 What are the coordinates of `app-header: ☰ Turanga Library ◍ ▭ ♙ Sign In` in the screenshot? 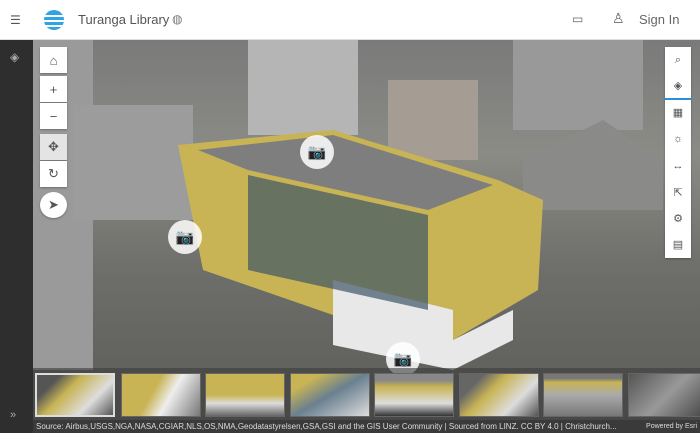 It's located at (350, 20).